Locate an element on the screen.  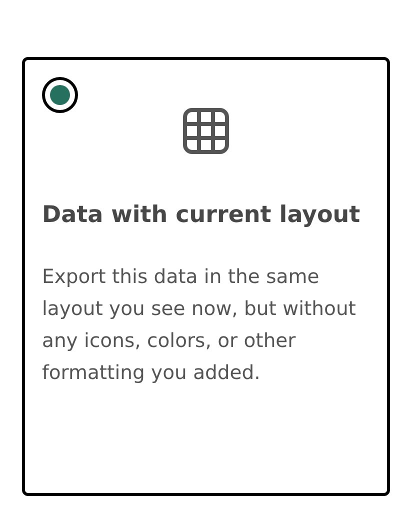
option-title: Data with current layout is located at coordinates (202, 215).